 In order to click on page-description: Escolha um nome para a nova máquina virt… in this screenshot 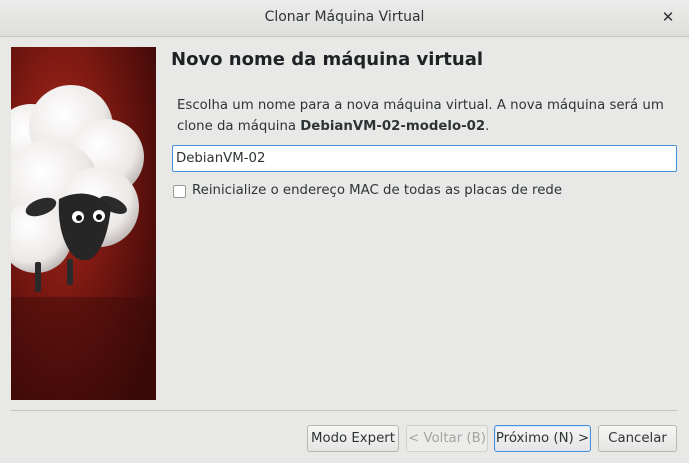, I will do `click(427, 116)`.